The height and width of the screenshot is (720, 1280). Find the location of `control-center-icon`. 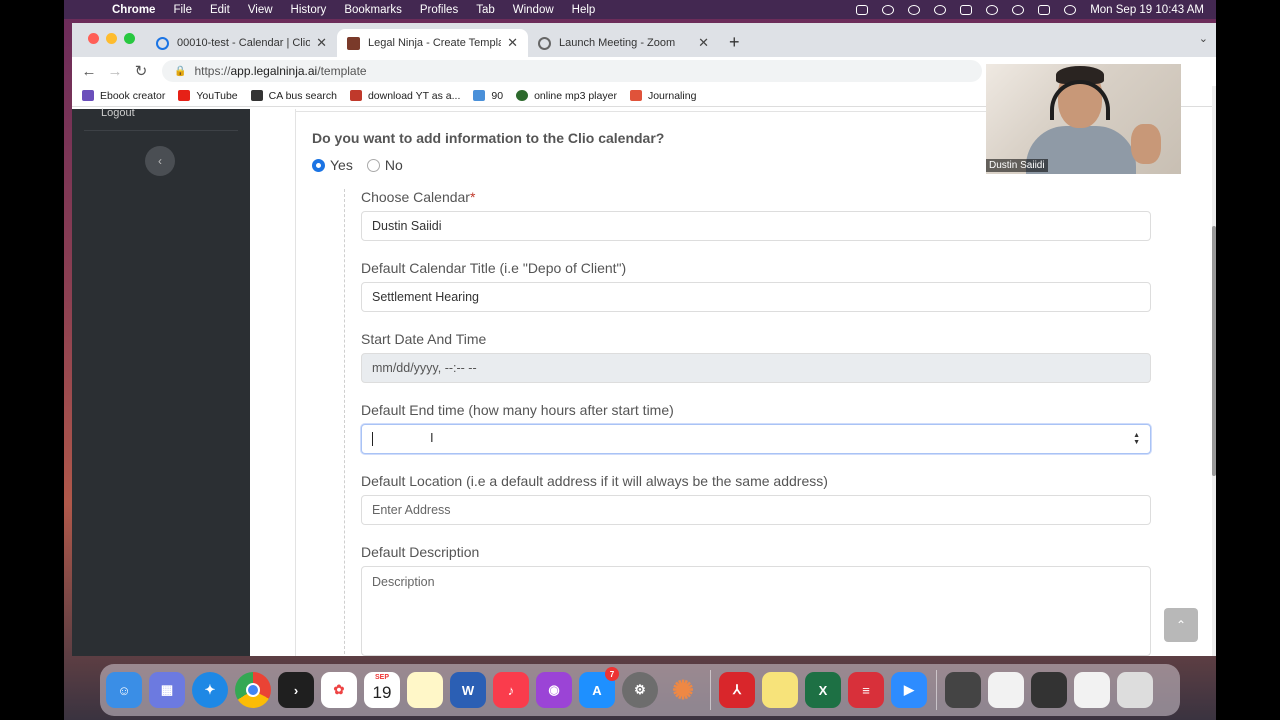

control-center-icon is located at coordinates (1044, 9).